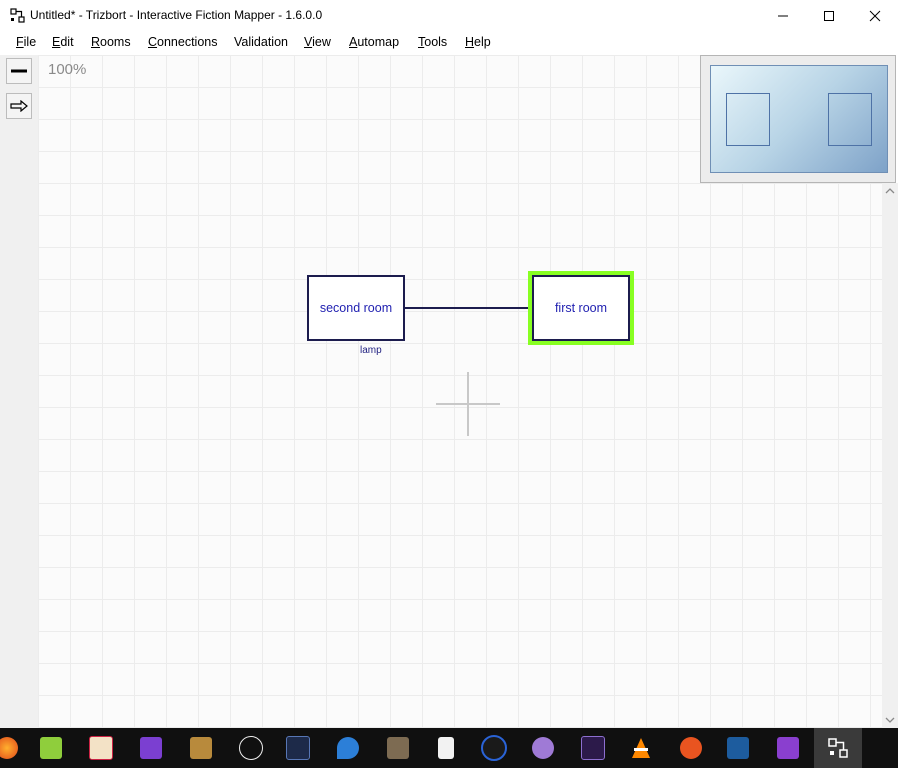 The image size is (898, 768). I want to click on room-first-room-selection: first room, so click(581, 308).